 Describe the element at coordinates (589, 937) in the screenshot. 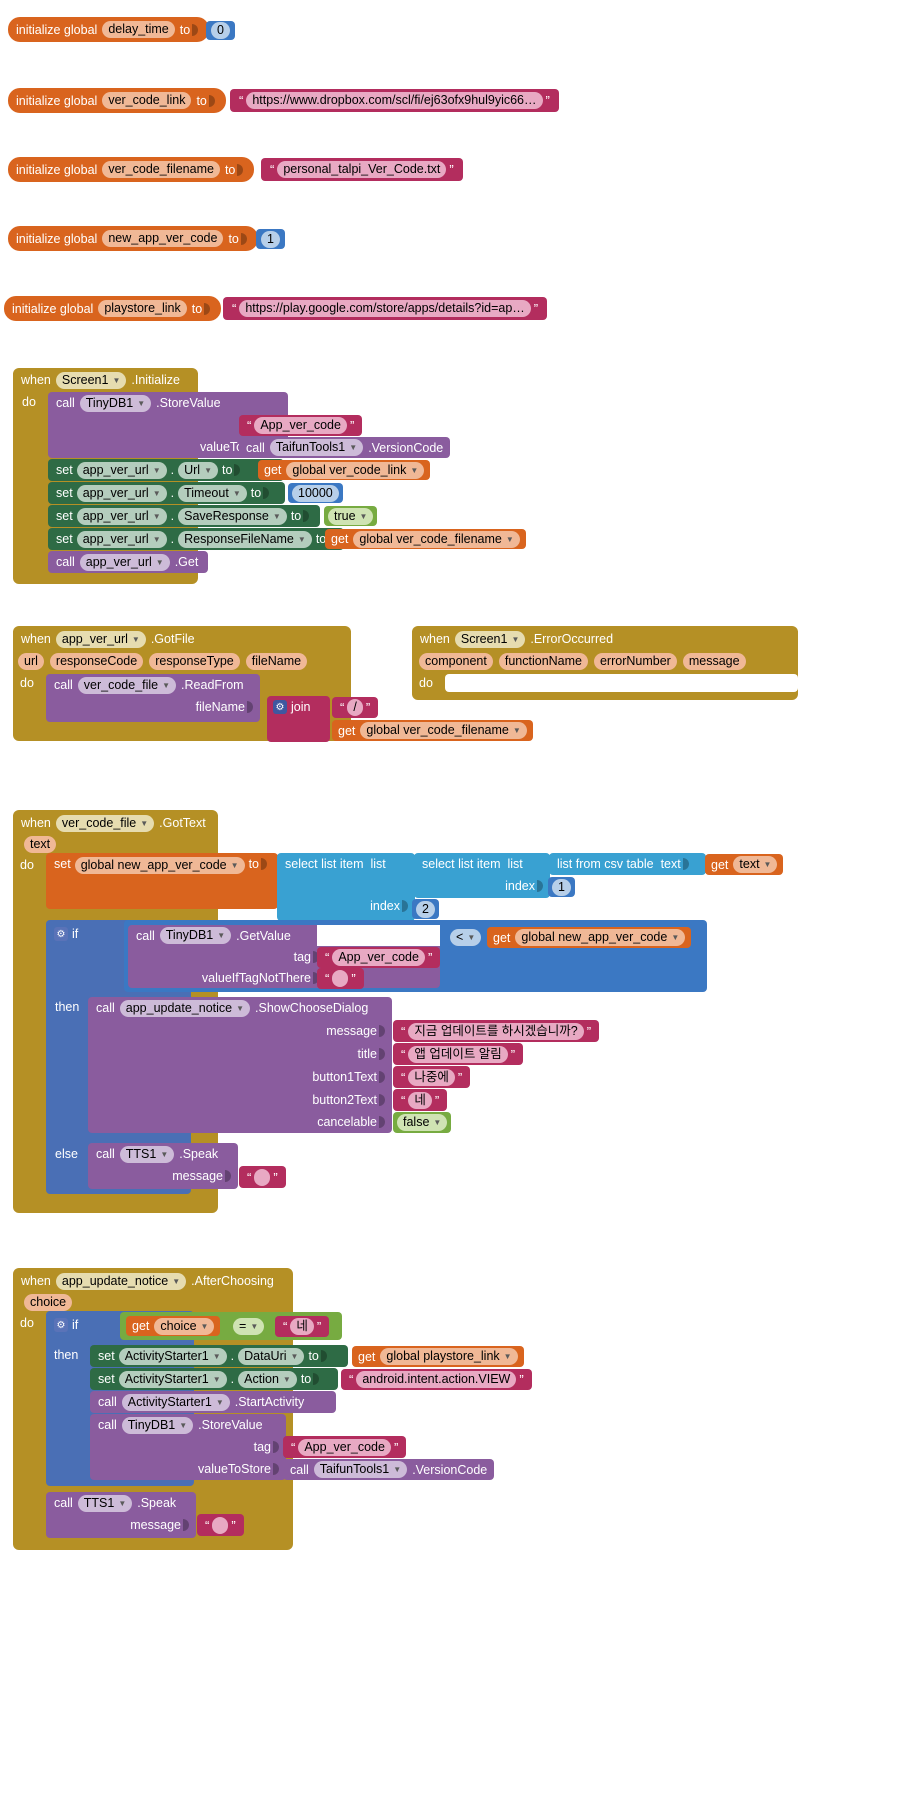

I see `block-get-global-new-app-ver-code: get global new_app_ver_code ▼` at that location.